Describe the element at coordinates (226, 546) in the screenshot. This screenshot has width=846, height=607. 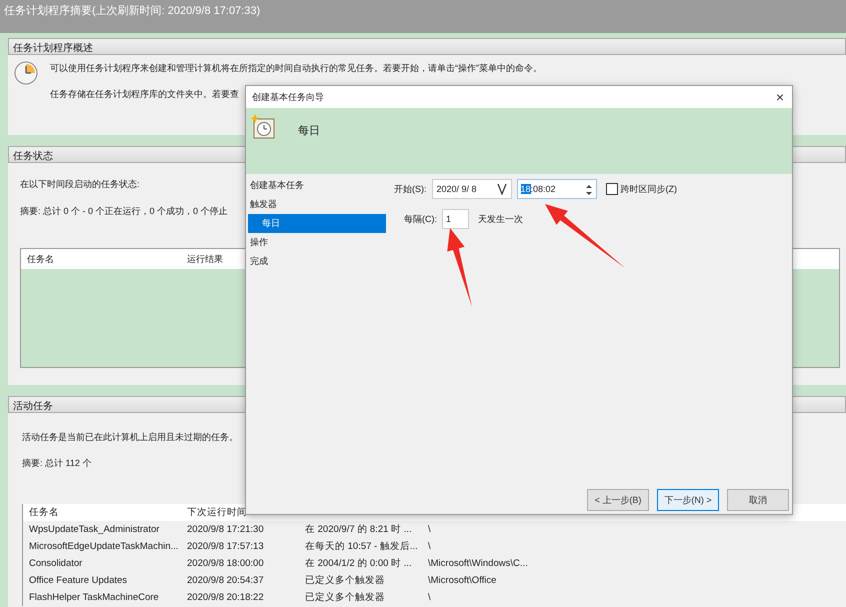
I see `table-cell-text: 2020/9/8 17:57:13` at that location.